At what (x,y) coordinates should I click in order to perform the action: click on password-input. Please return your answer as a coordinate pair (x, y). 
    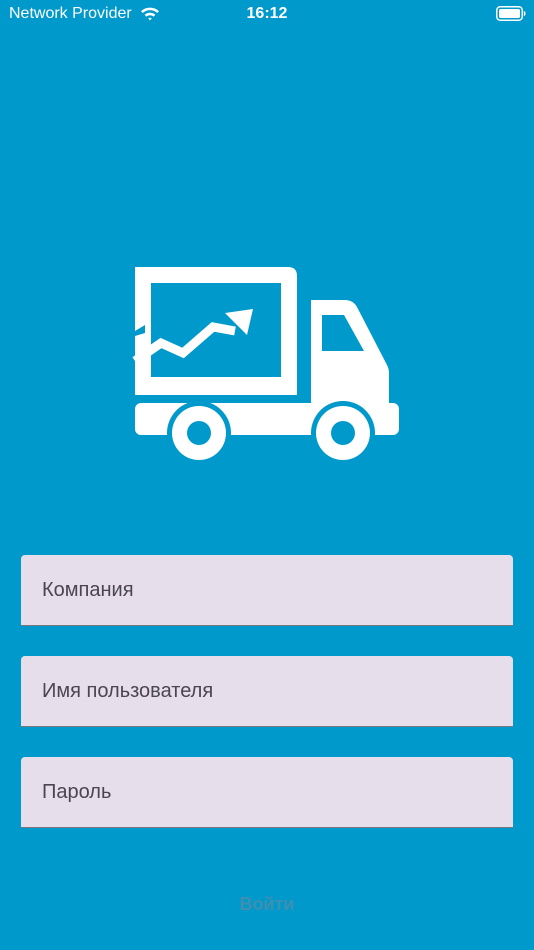
    Looking at the image, I should click on (267, 792).